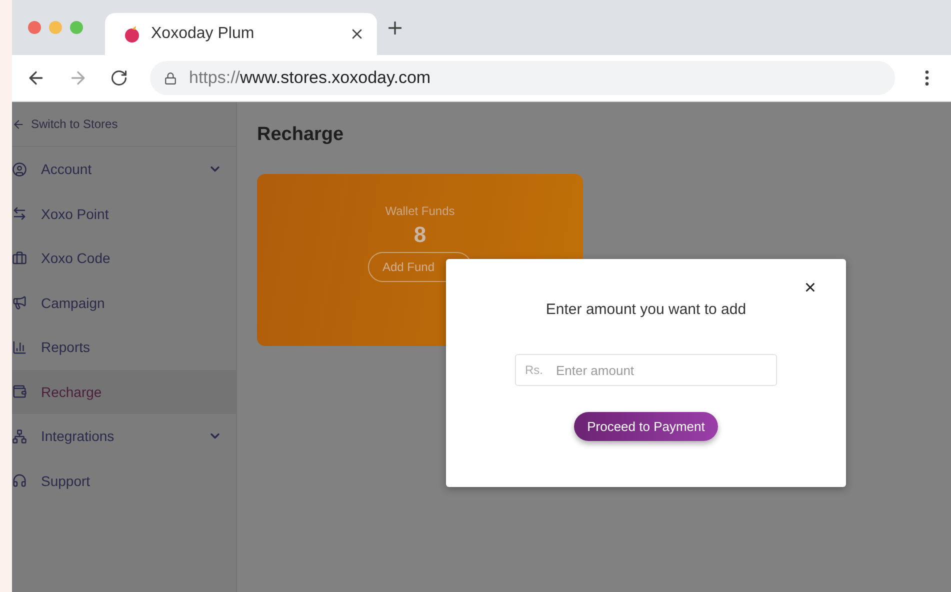  What do you see at coordinates (420, 235) in the screenshot?
I see `wallet-amount: 8` at bounding box center [420, 235].